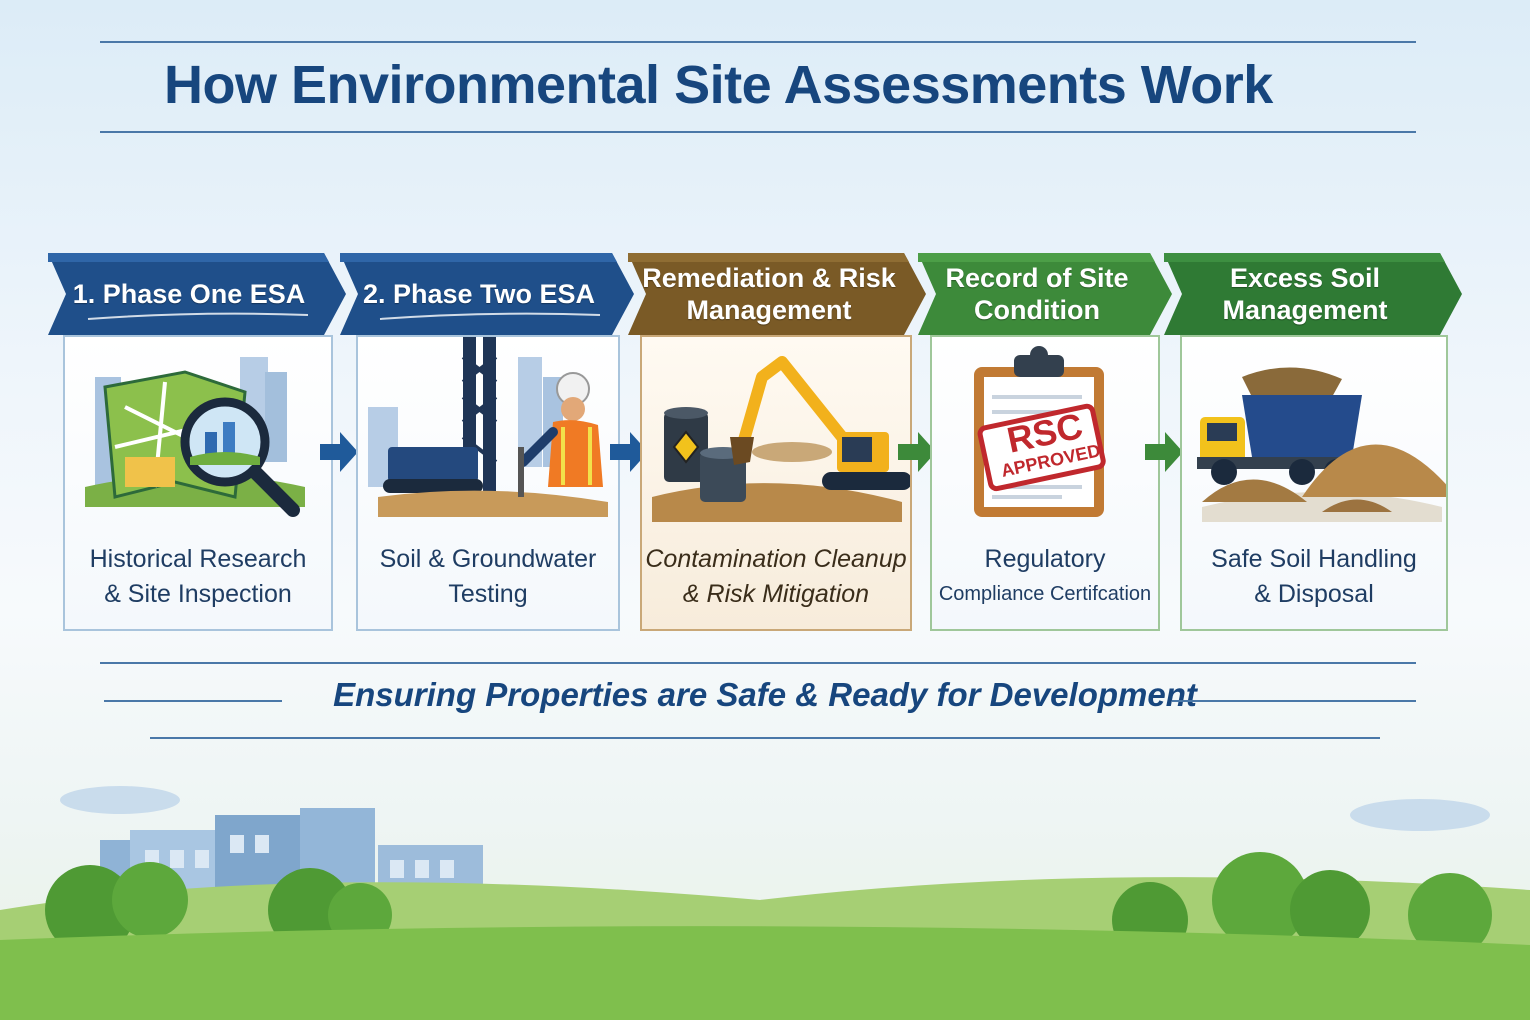 This screenshot has width=1530, height=1020. Describe the element at coordinates (1037, 278) in the screenshot. I see `label-line: Record of Site` at that location.